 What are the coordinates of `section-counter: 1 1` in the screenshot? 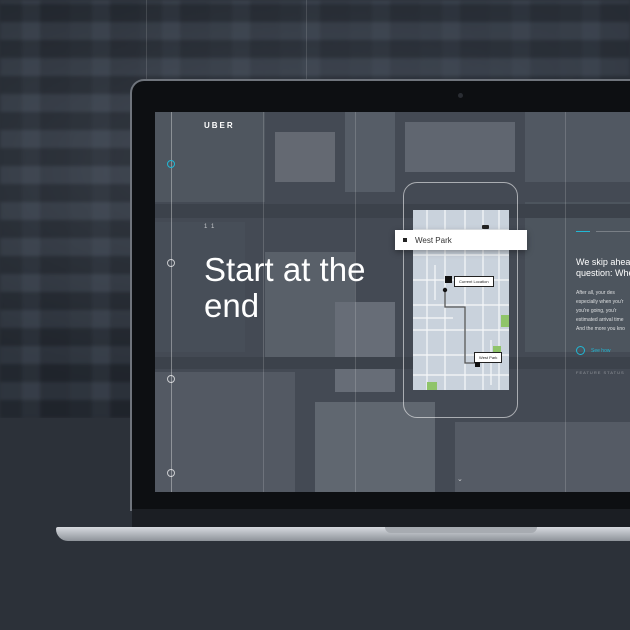 It's located at (210, 227).